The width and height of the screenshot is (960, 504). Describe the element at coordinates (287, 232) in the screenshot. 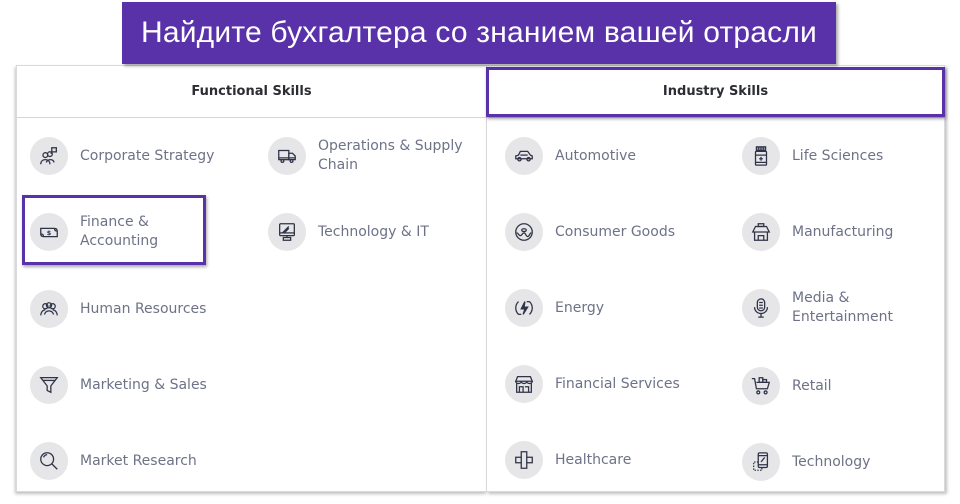

I see `monitor-icon` at that location.